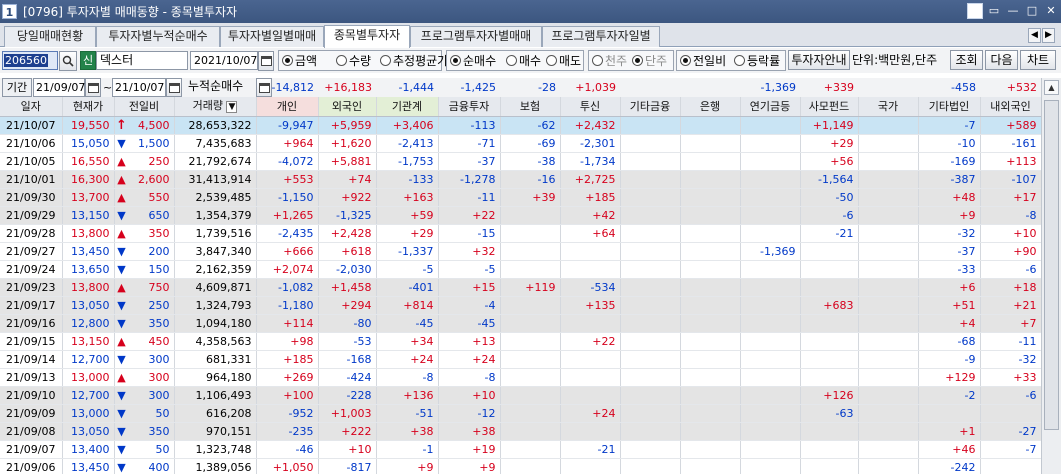  I want to click on period-to-input: 21/10/07, so click(139, 87).